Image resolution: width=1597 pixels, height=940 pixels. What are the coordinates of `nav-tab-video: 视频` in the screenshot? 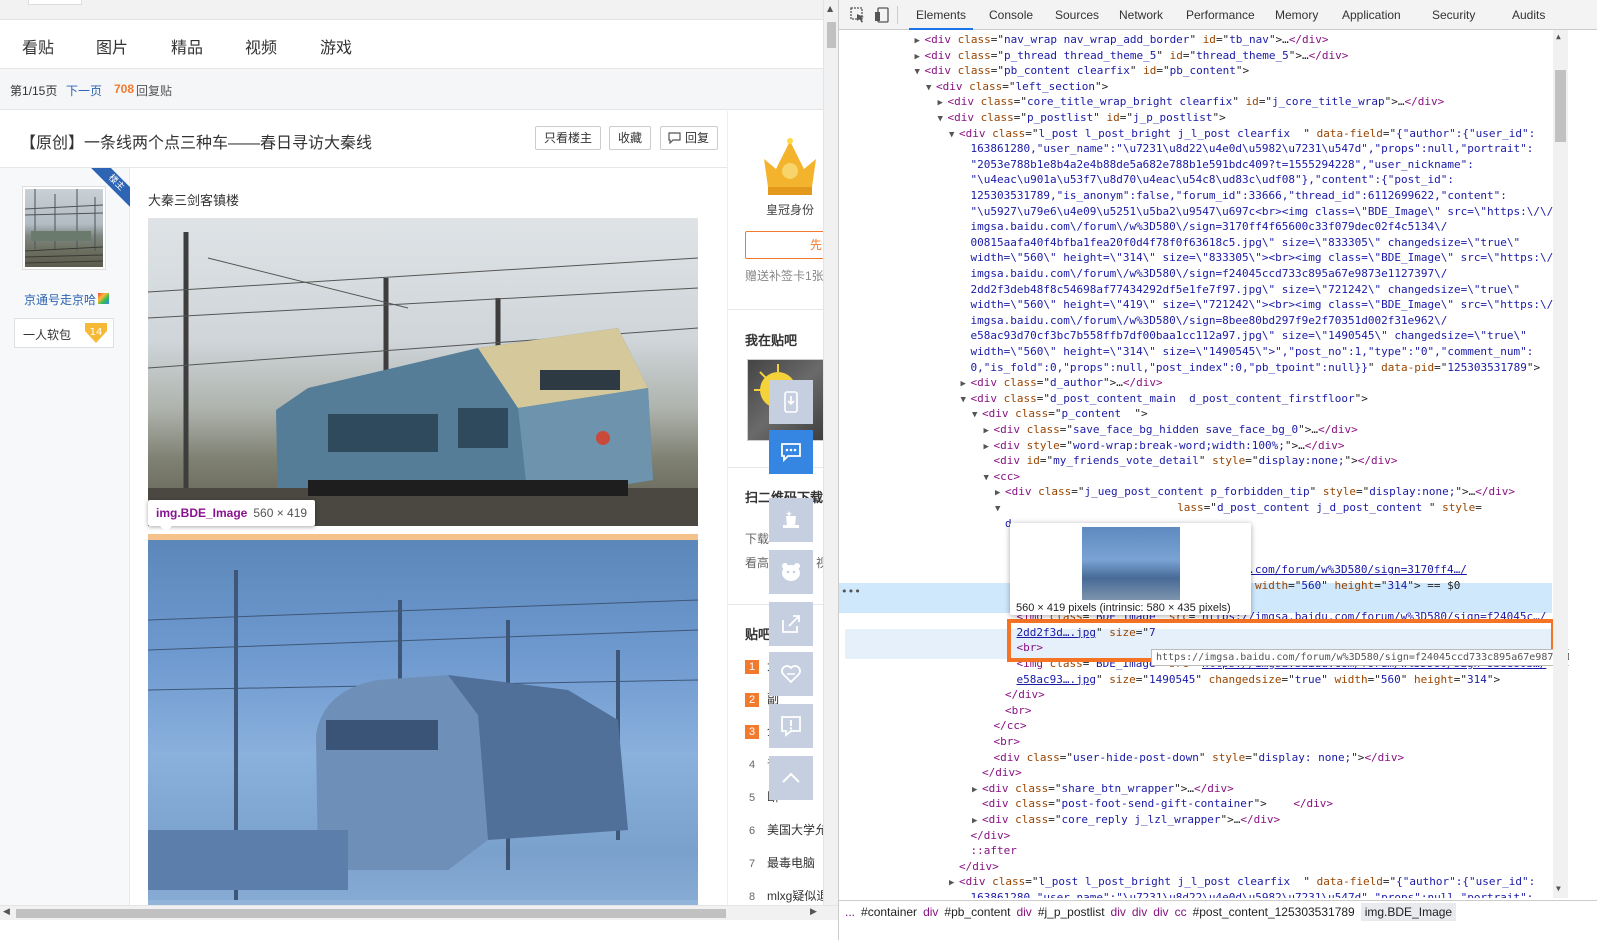 It's located at (261, 46).